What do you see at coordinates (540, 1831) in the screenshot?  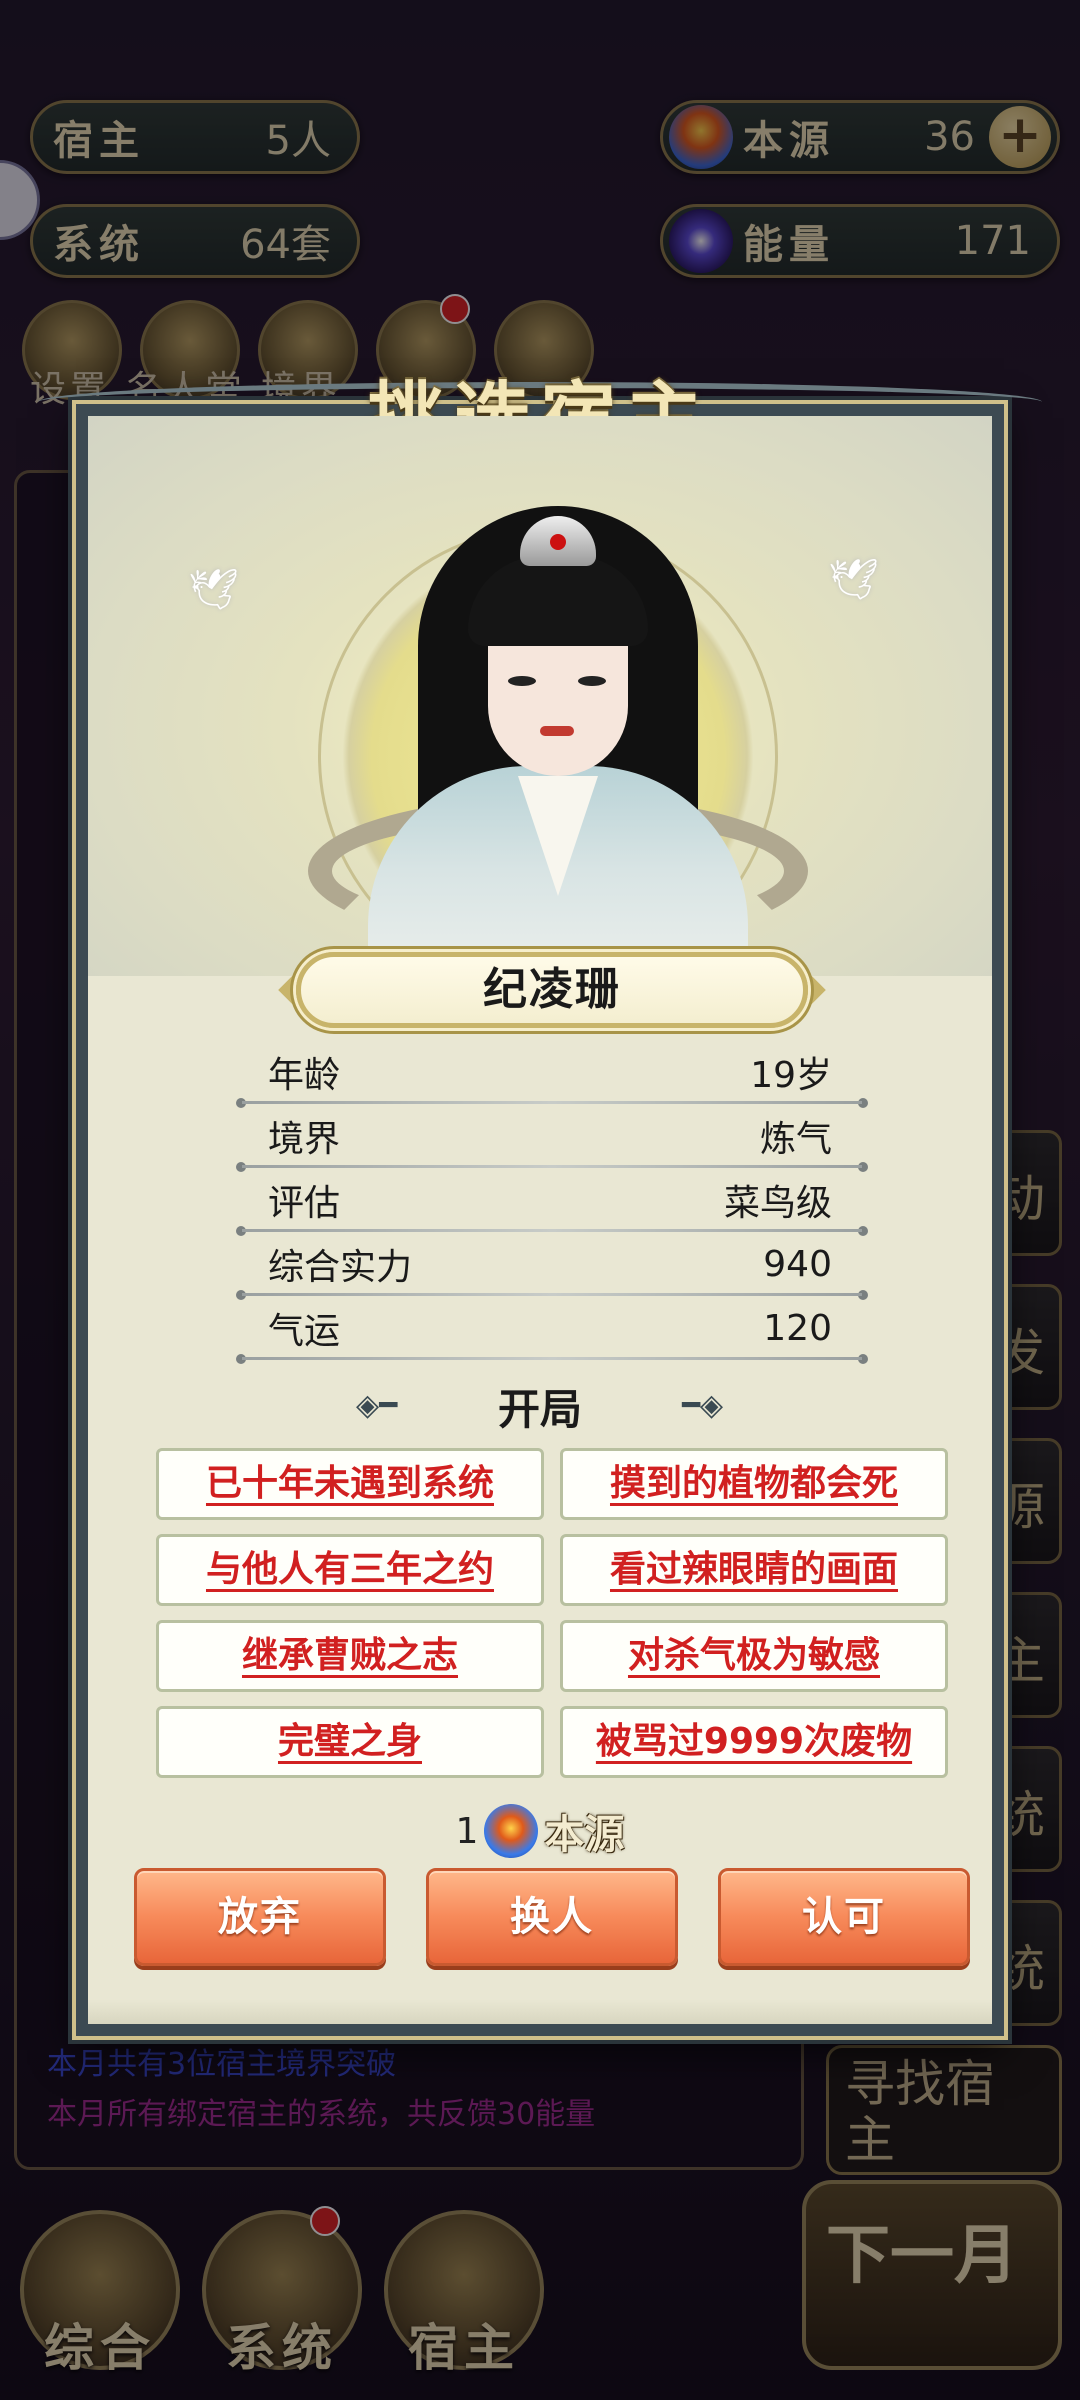 I see `swap-cost: 1 本源` at bounding box center [540, 1831].